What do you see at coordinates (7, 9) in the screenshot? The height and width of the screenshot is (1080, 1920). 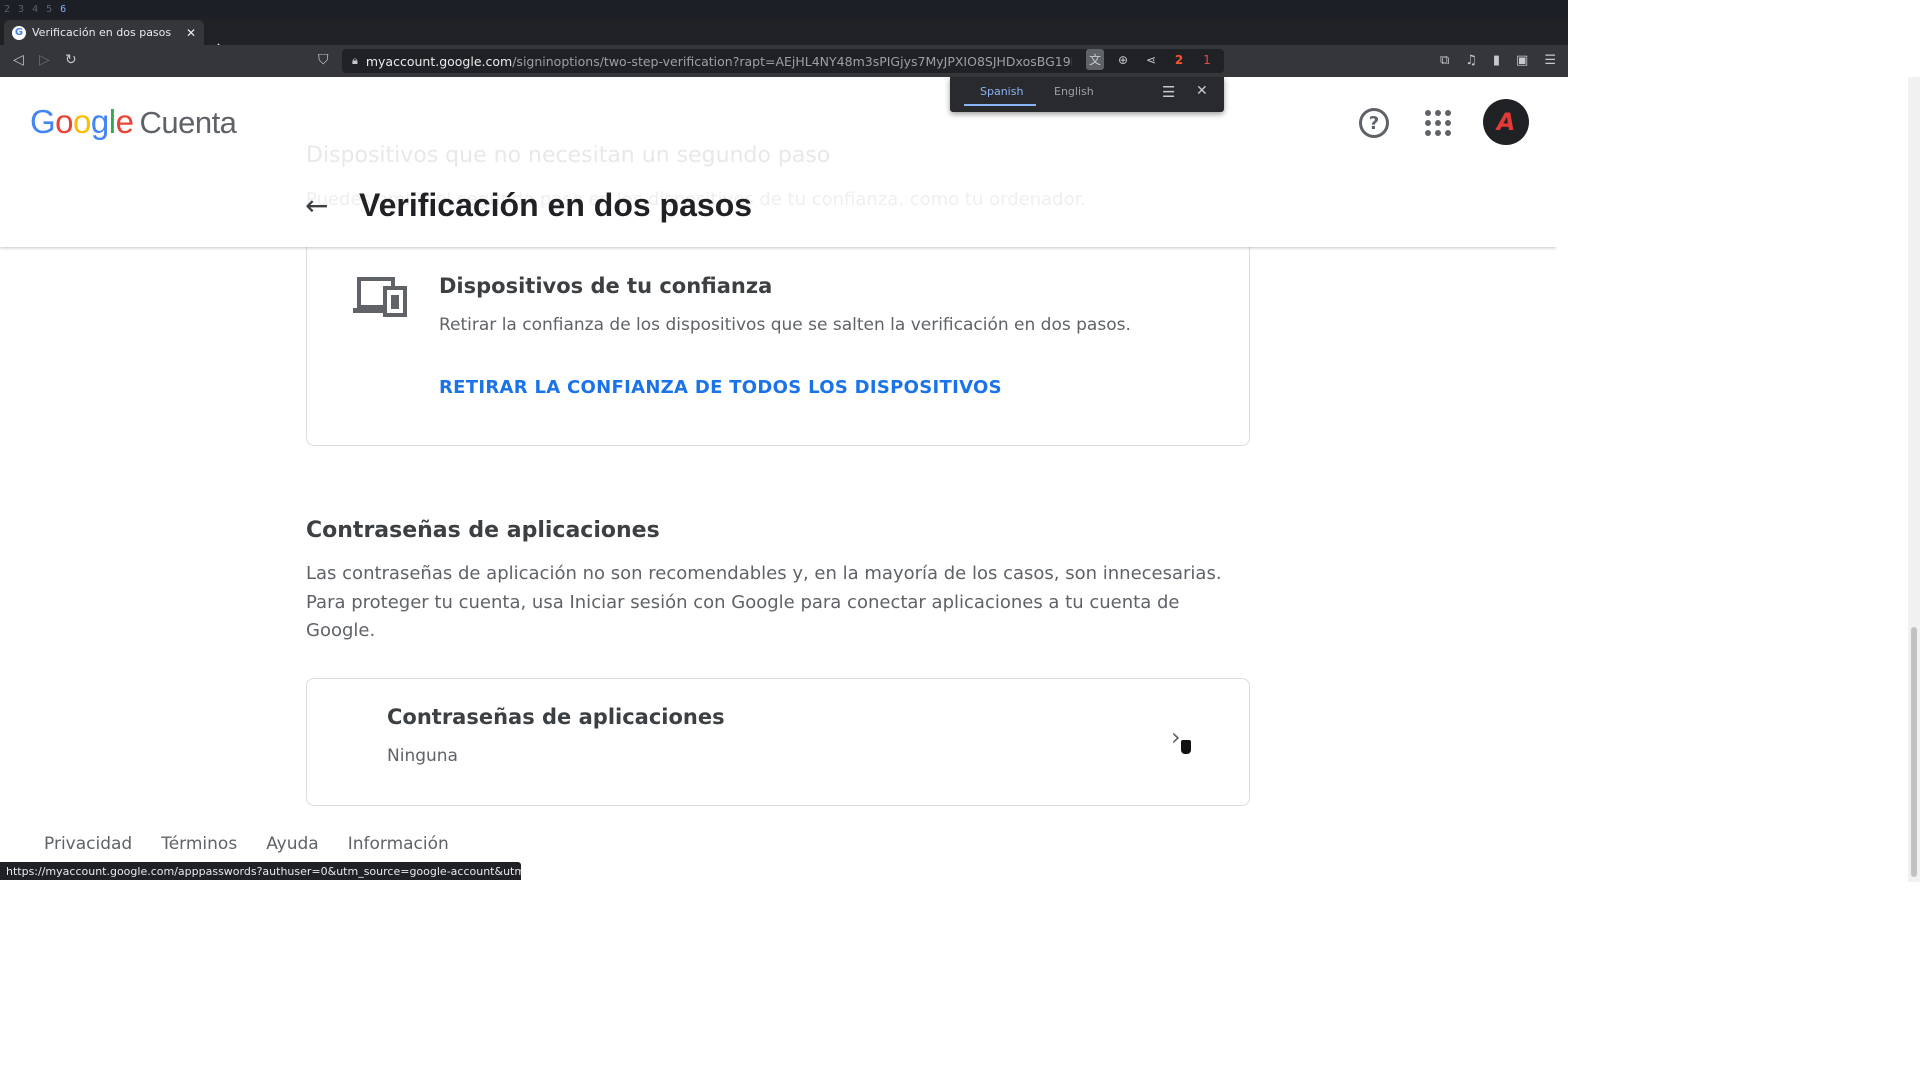 I see `workspace-2: 2` at bounding box center [7, 9].